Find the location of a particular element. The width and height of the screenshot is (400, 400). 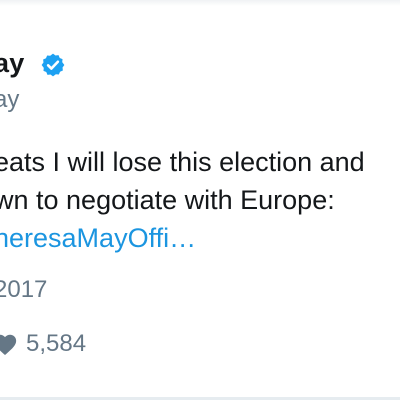

heart-icon is located at coordinates (8, 345).